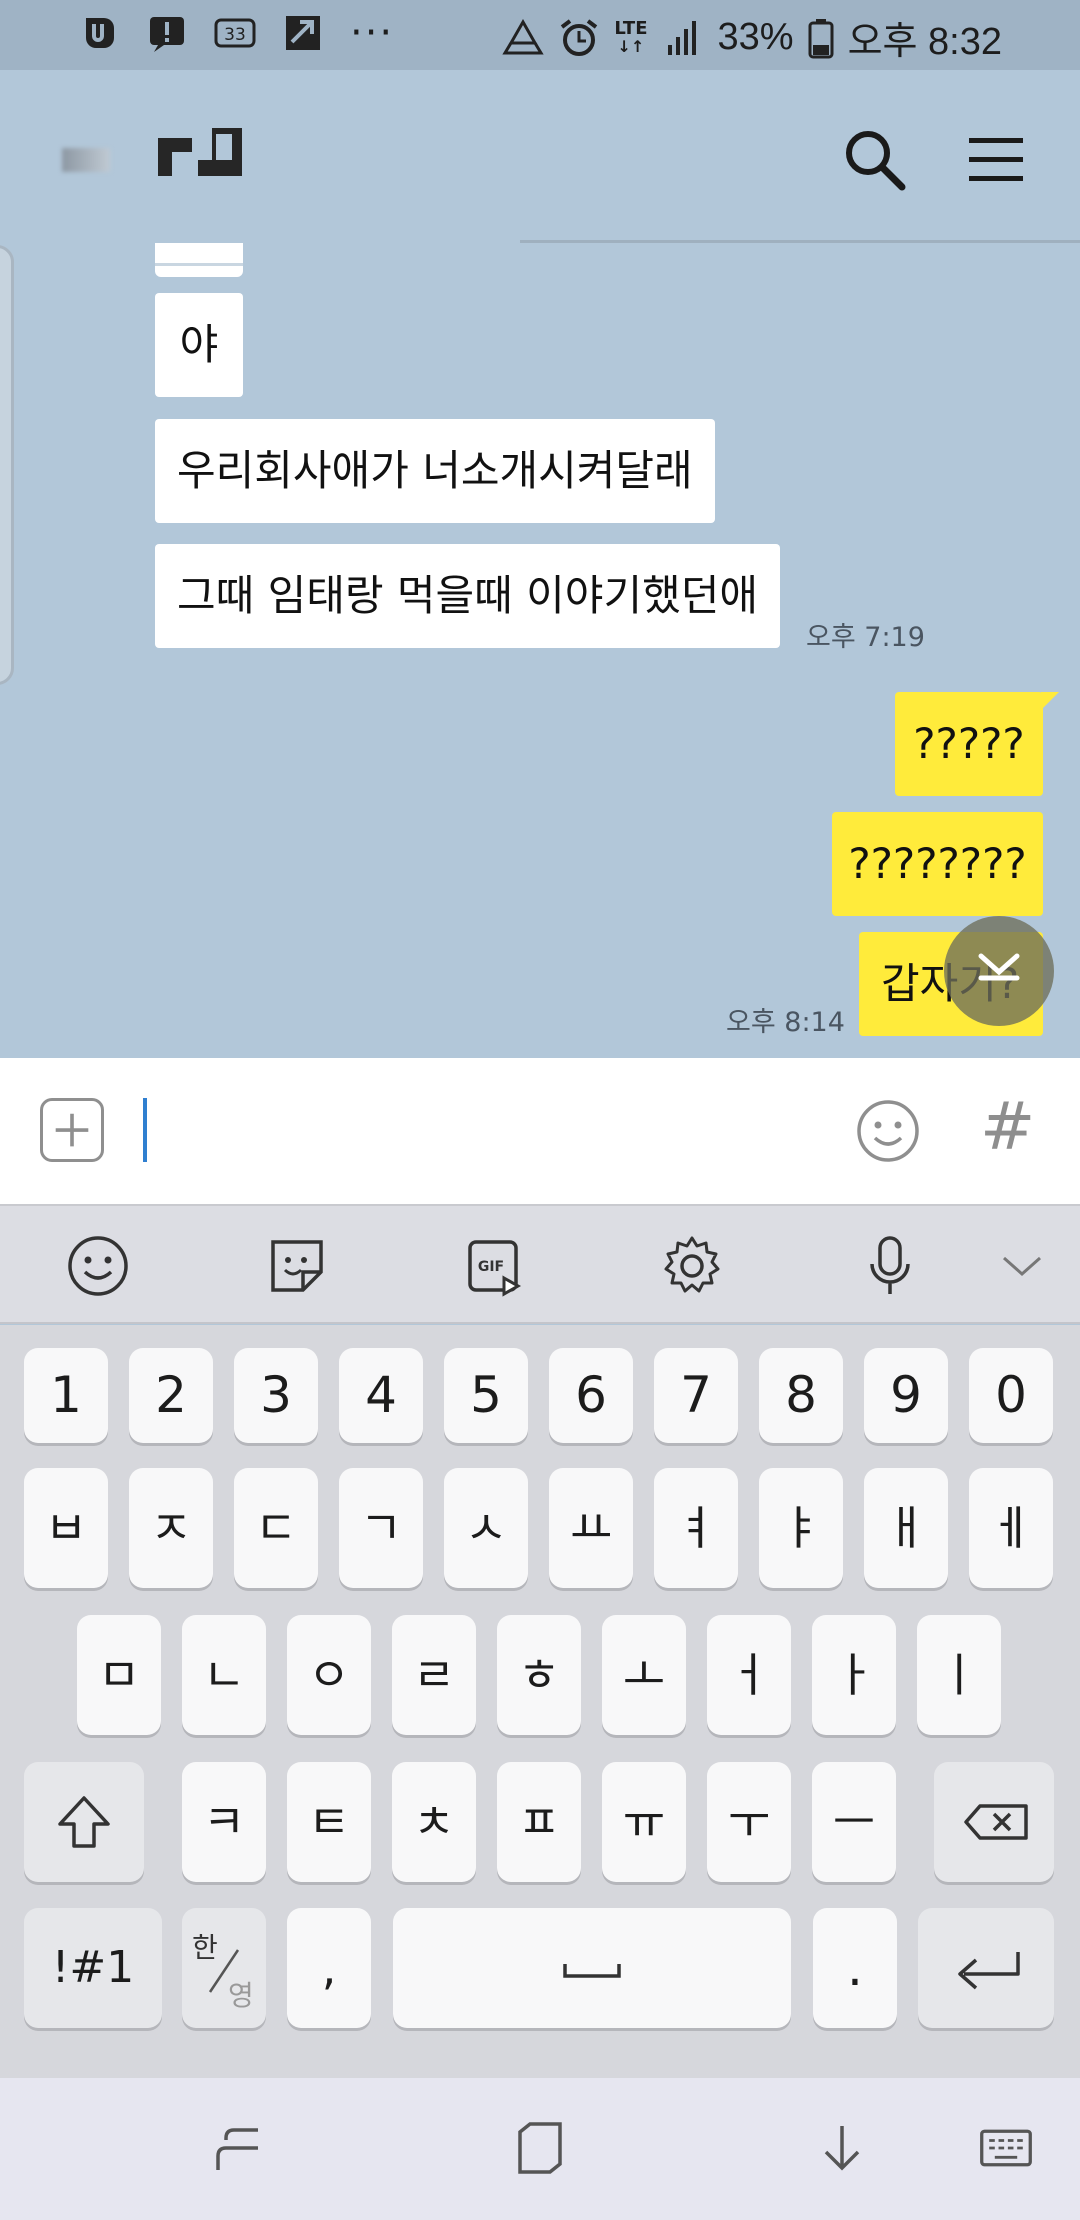 The width and height of the screenshot is (1080, 2220). What do you see at coordinates (890, 1266) in the screenshot?
I see `microphone-icon` at bounding box center [890, 1266].